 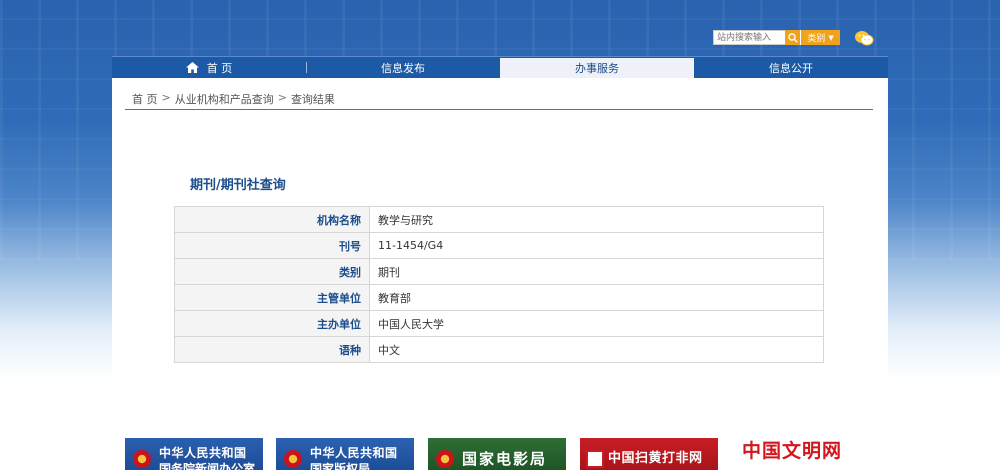 I want to click on search-button, so click(x=792, y=37).